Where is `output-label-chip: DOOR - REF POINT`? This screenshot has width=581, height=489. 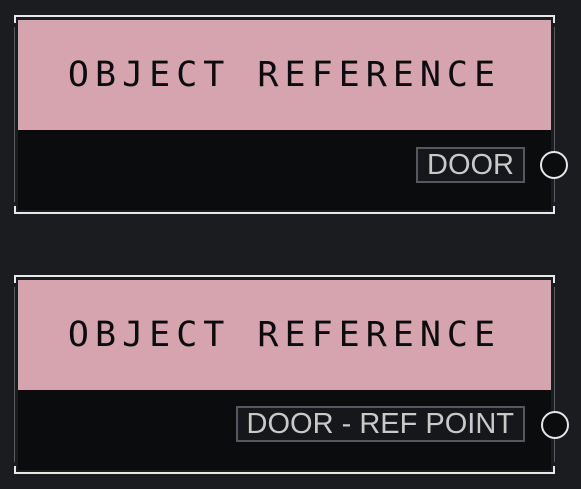 output-label-chip: DOOR - REF POINT is located at coordinates (380, 424).